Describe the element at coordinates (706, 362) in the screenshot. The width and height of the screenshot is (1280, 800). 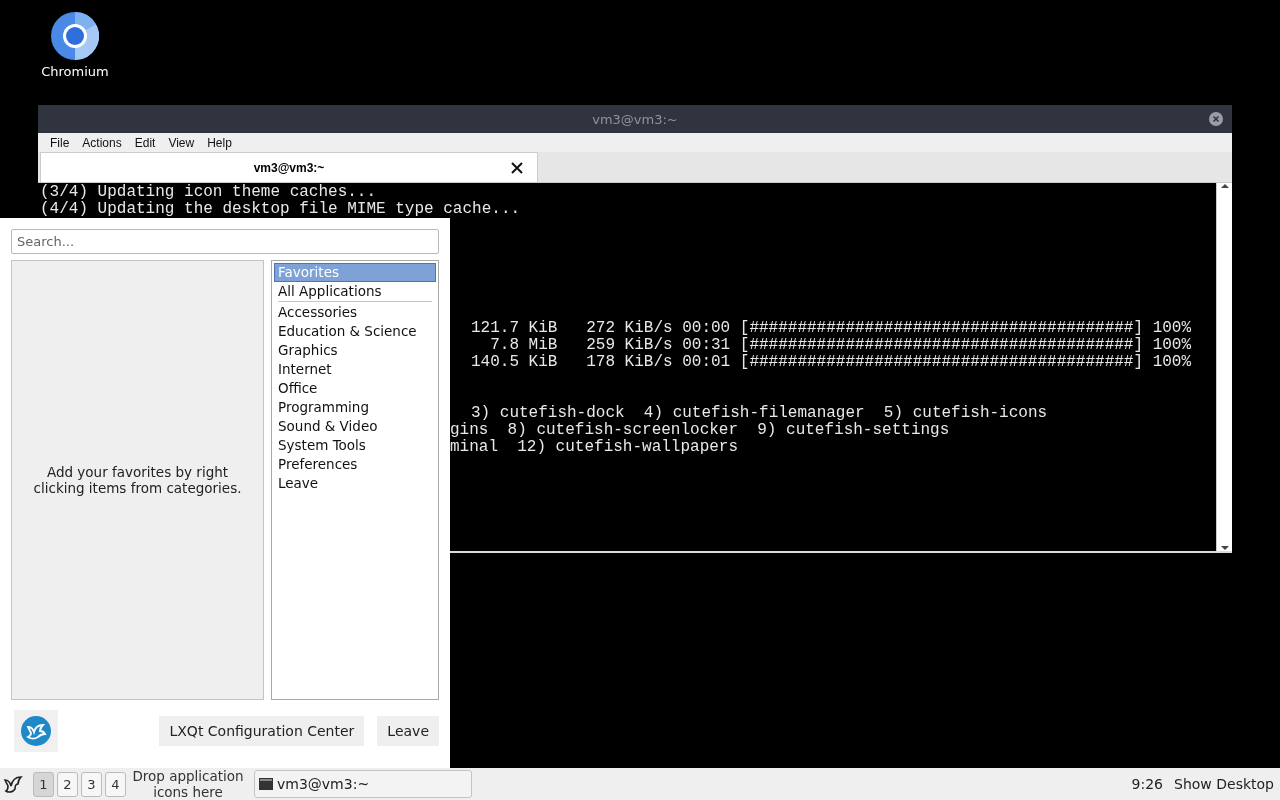
I see `download-time: 00:01` at that location.